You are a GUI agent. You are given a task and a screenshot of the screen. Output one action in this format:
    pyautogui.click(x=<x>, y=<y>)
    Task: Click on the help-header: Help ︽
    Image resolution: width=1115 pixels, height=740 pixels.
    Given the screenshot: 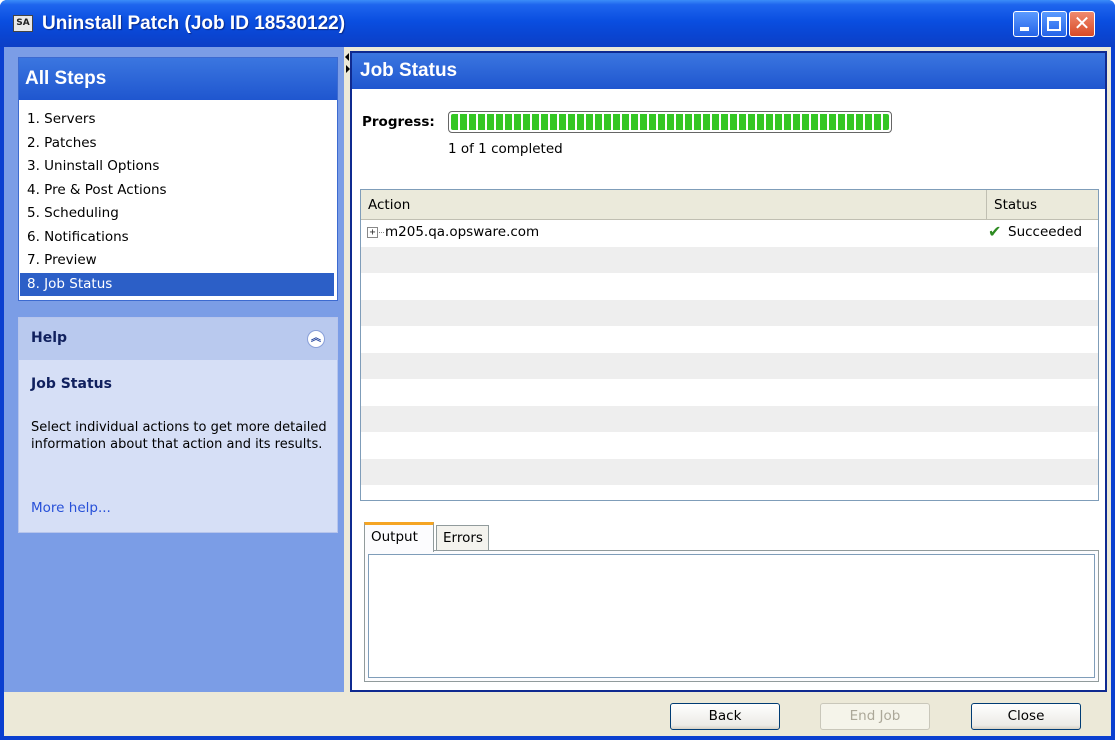 What is the action you would take?
    pyautogui.click(x=178, y=339)
    